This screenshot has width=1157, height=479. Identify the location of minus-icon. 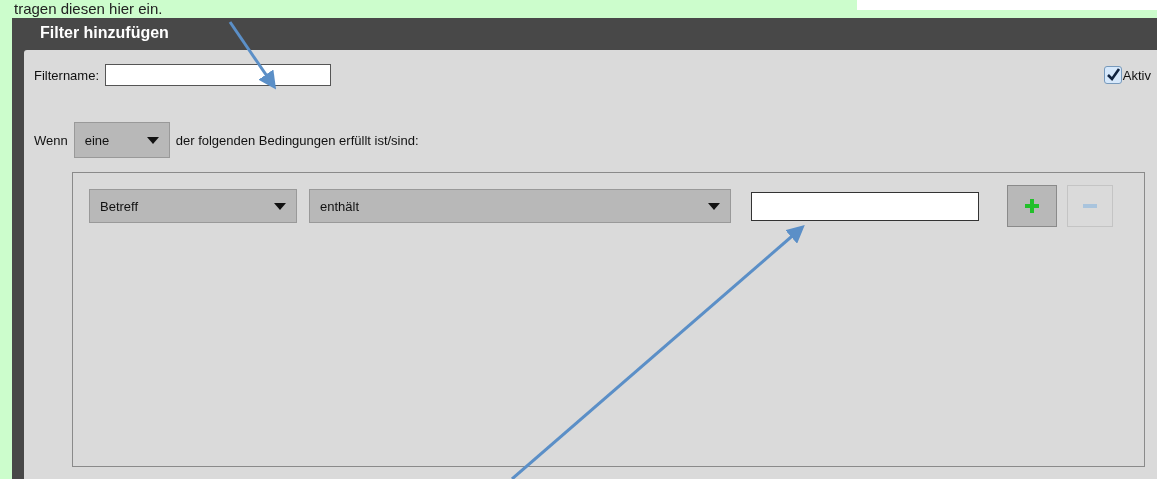
(1090, 206).